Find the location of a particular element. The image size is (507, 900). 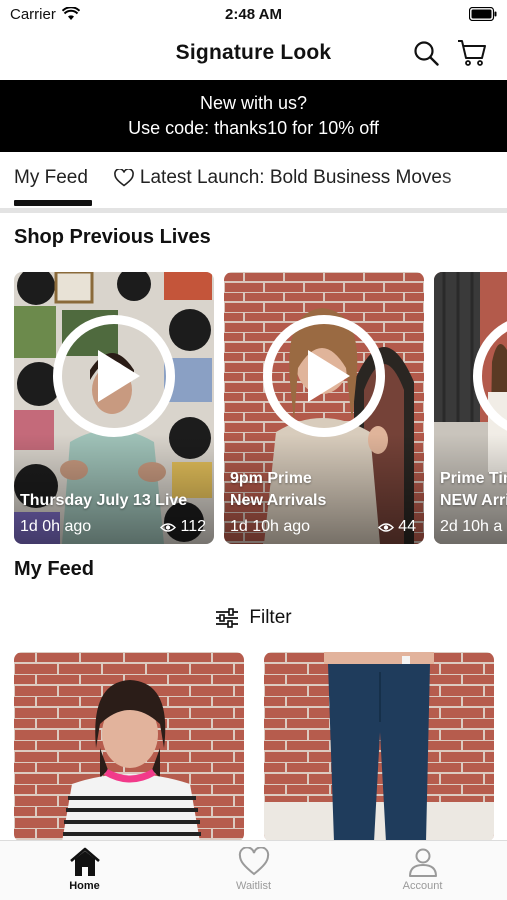

live-views: 44 is located at coordinates (397, 527).